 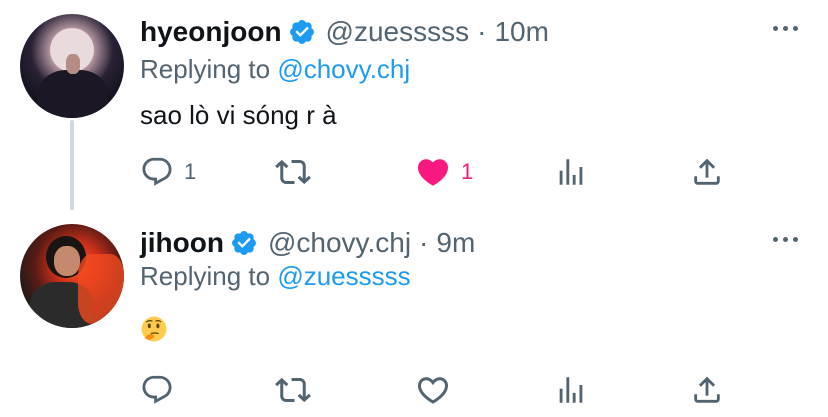 I want to click on action-bar, so click(x=414, y=390).